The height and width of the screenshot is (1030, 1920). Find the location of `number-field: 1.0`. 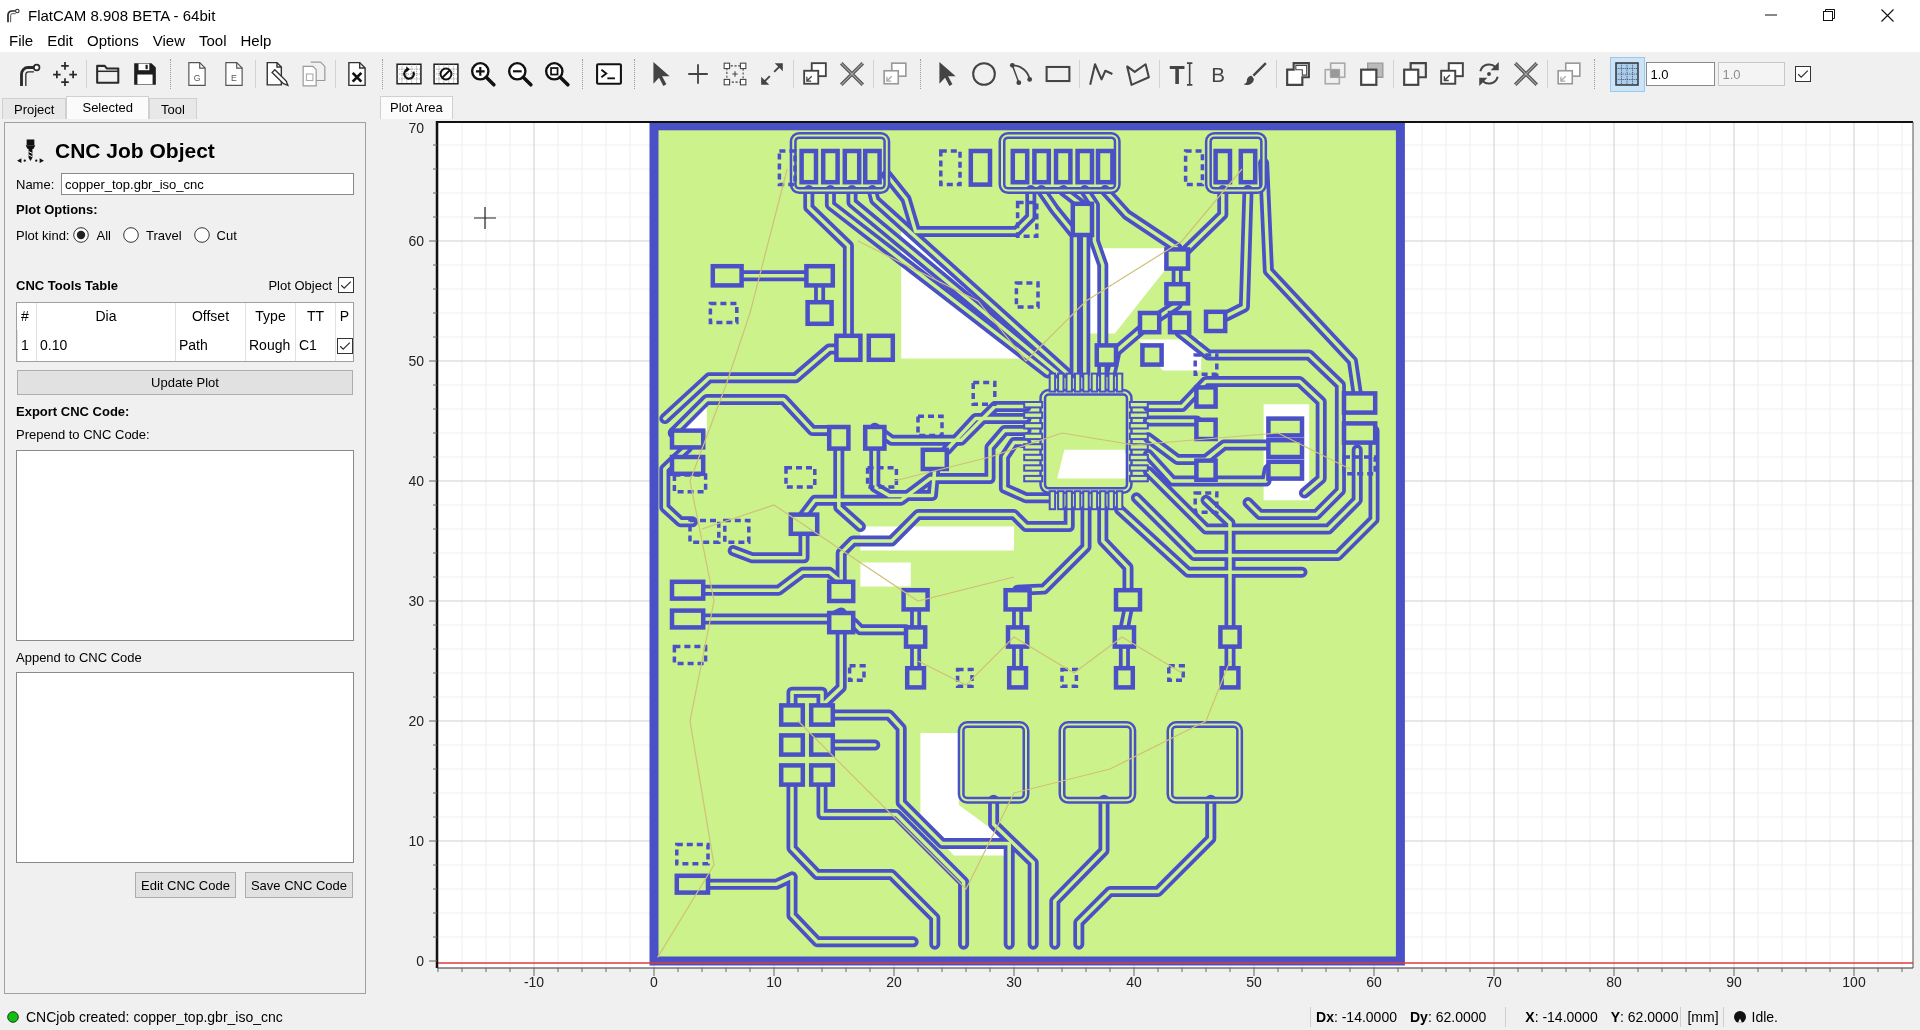

number-field: 1.0 is located at coordinates (1680, 74).